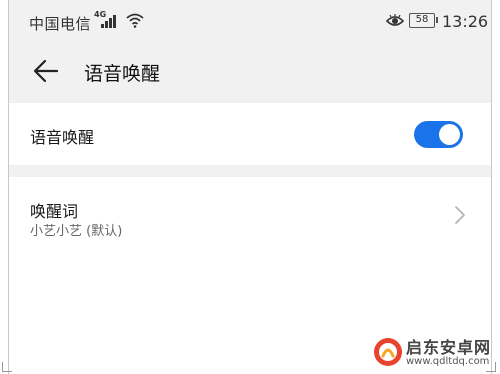 This screenshot has width=500, height=374. Describe the element at coordinates (423, 20) in the screenshot. I see `battery-indicator: 58` at that location.